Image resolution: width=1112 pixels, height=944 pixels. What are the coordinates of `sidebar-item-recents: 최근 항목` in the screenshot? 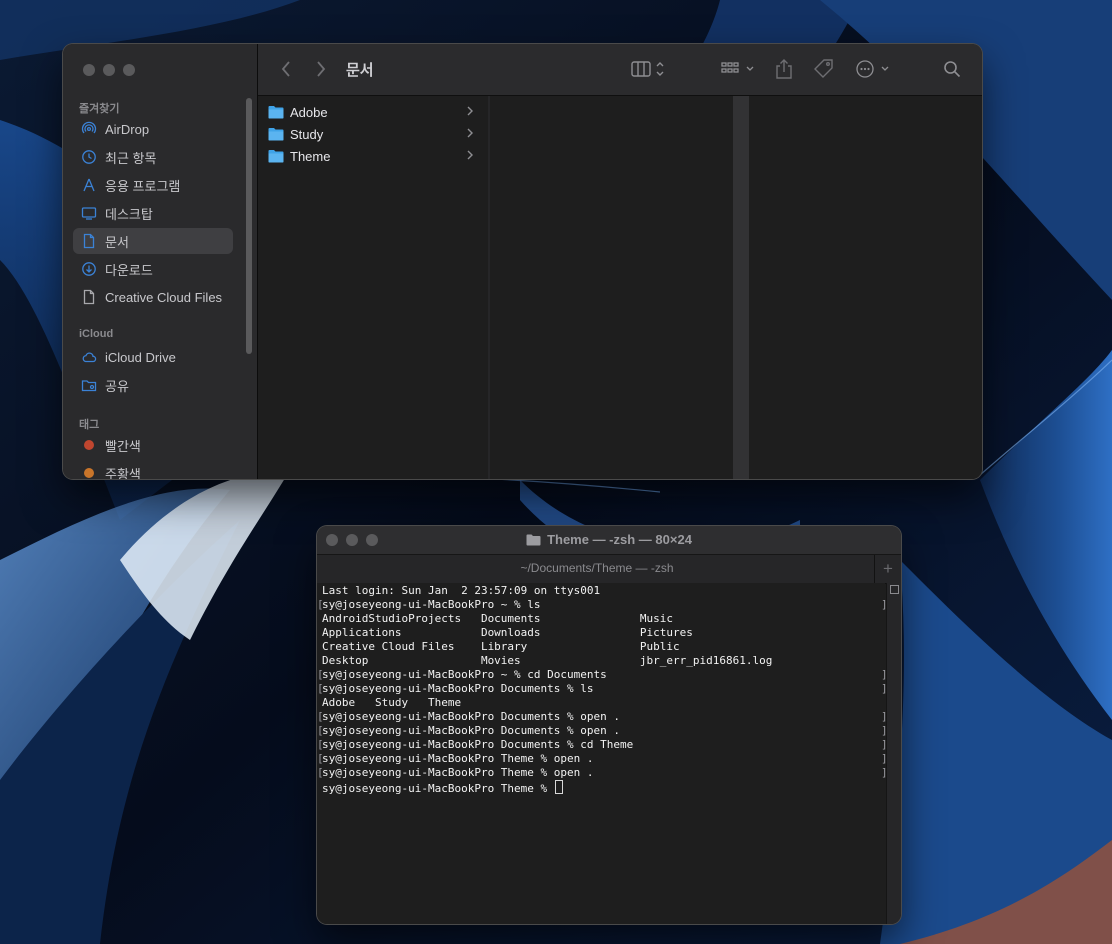 It's located at (153, 157).